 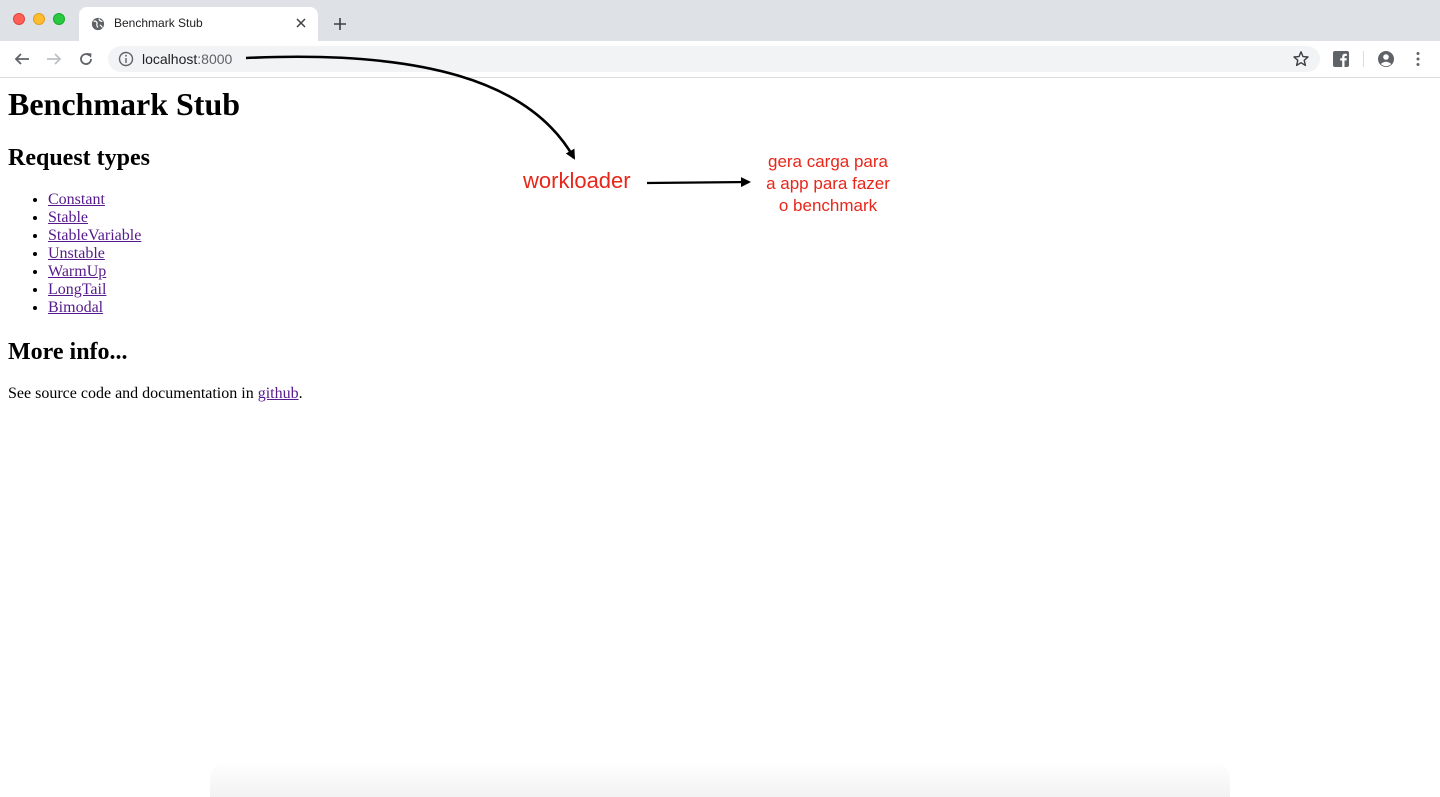 I want to click on list-item: WarmUp, so click(x=94, y=272).